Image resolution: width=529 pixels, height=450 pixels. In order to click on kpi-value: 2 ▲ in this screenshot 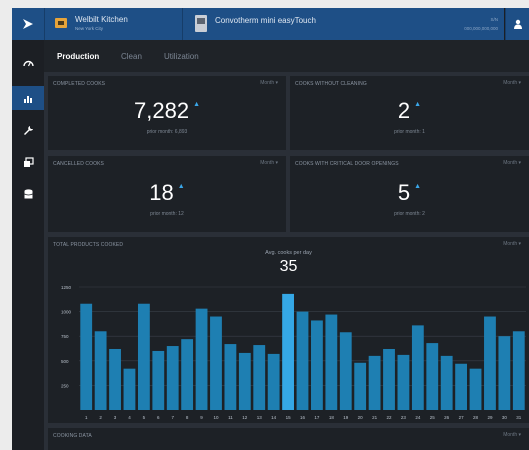, I will do `click(409, 111)`.